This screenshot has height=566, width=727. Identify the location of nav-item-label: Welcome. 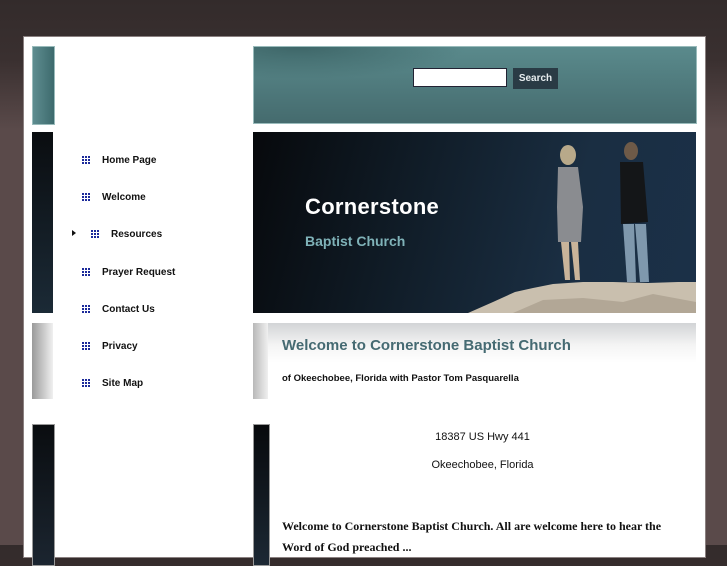
(124, 197).